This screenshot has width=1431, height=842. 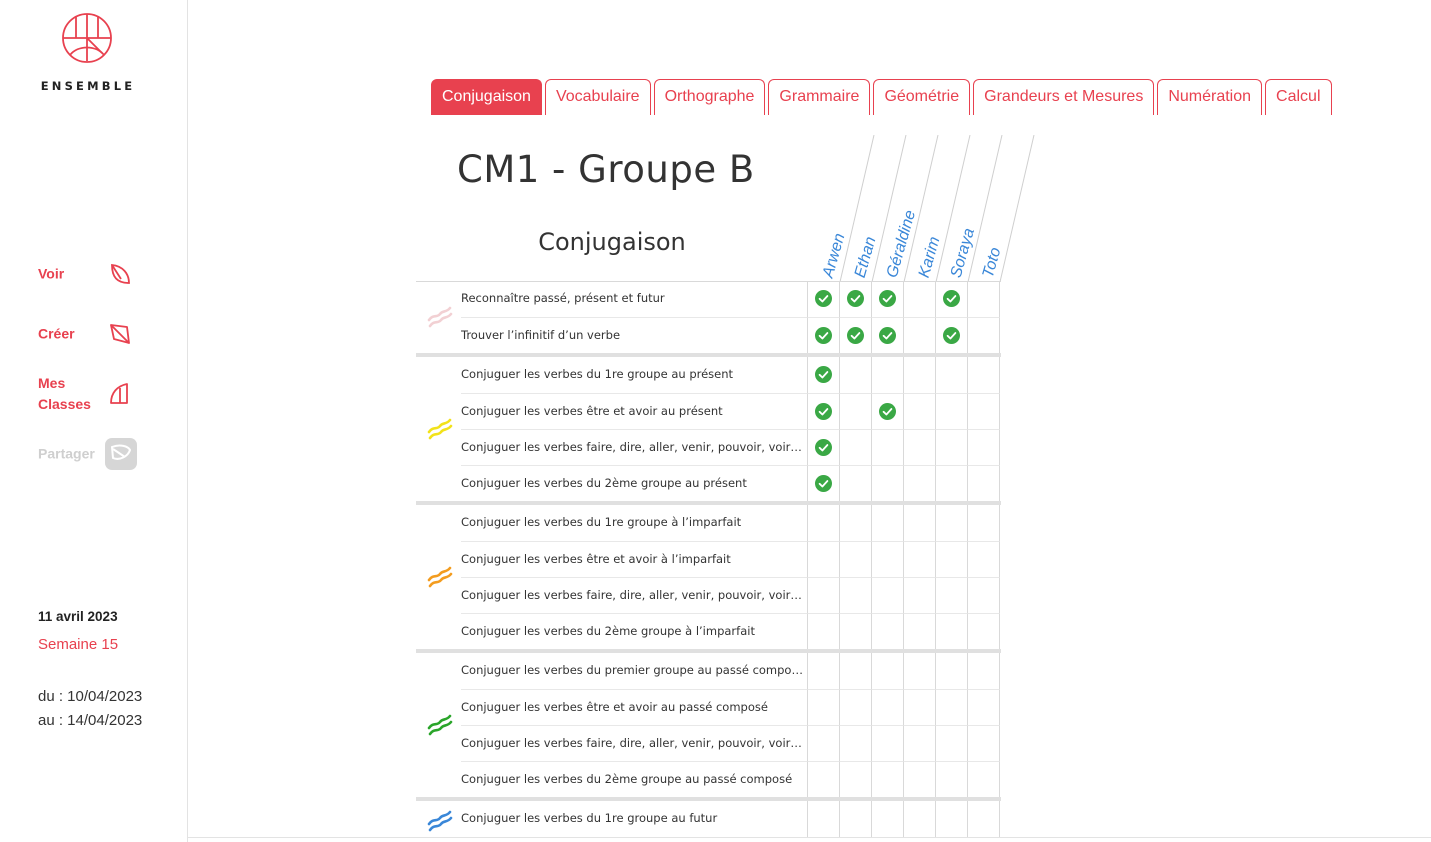 What do you see at coordinates (634, 299) in the screenshot?
I see `skill-label: Reconnaître passé, présent et futur` at bounding box center [634, 299].